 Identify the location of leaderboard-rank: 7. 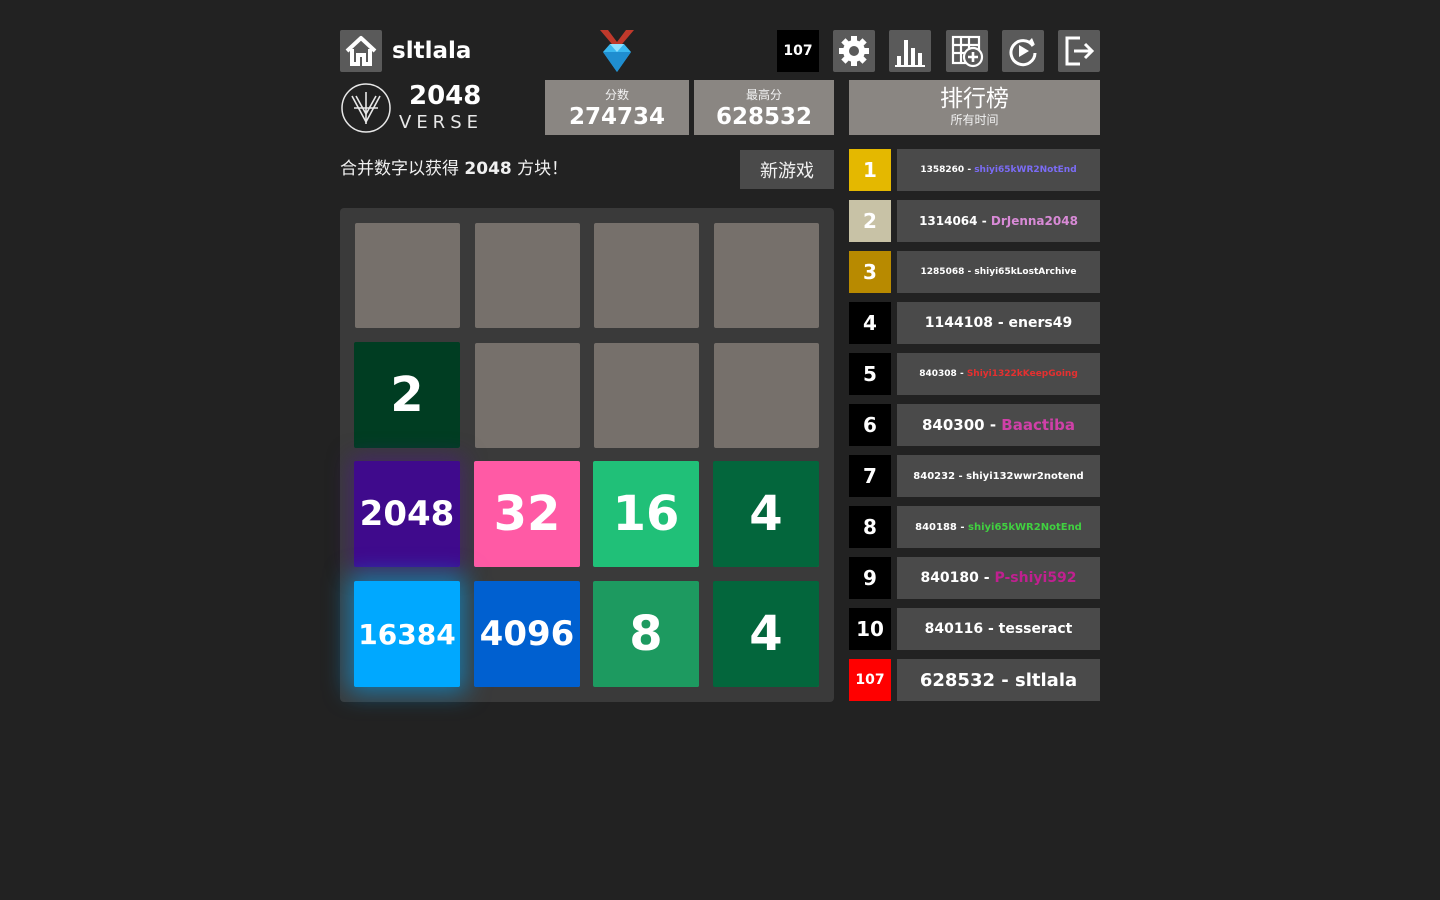
(870, 476).